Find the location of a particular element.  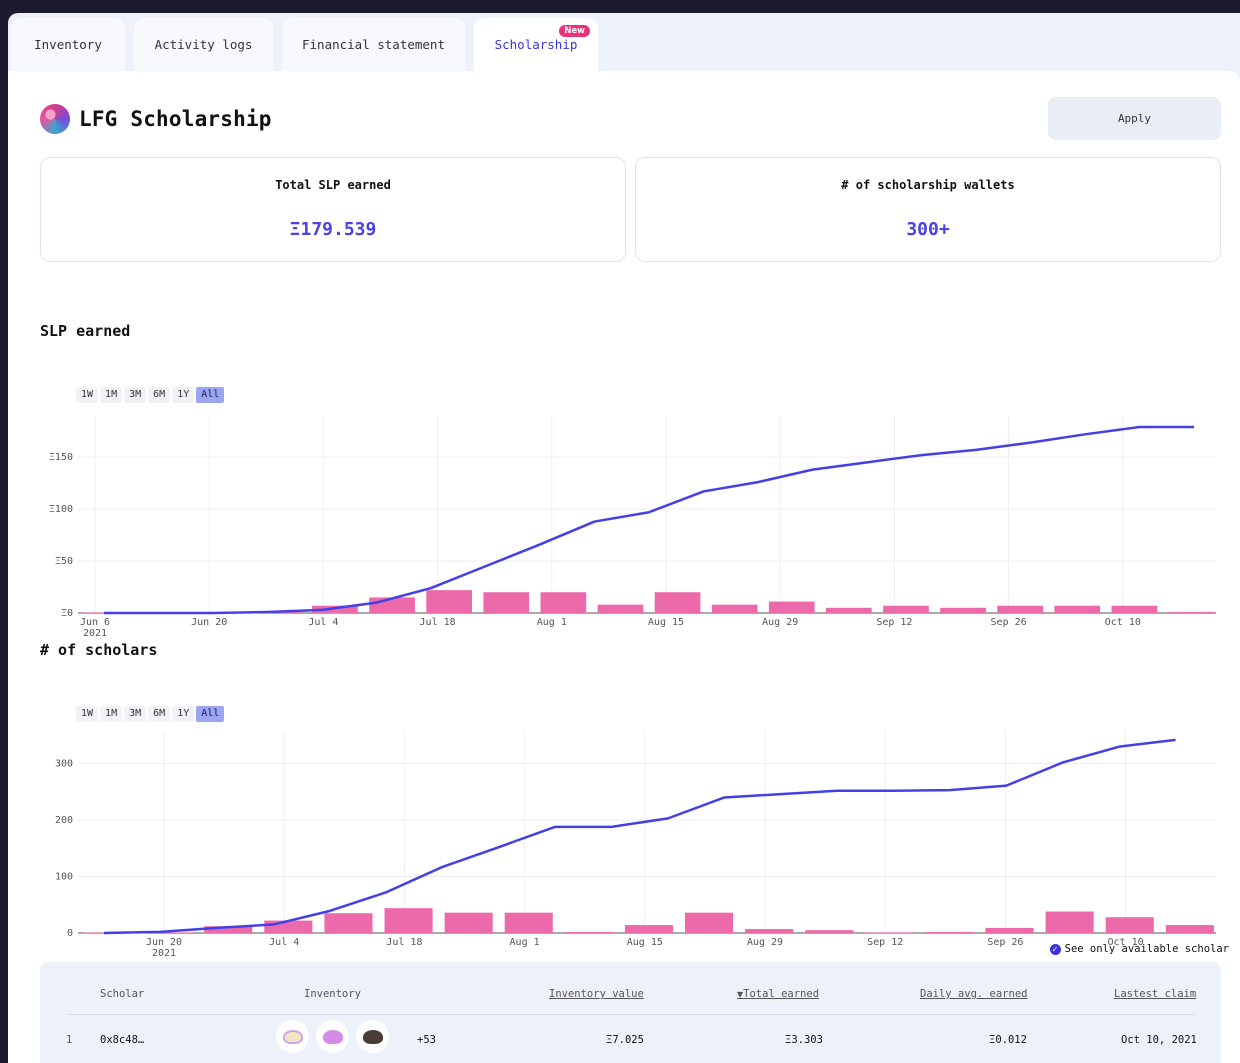

tab-activity-logs: Activity logs is located at coordinates (203, 44).